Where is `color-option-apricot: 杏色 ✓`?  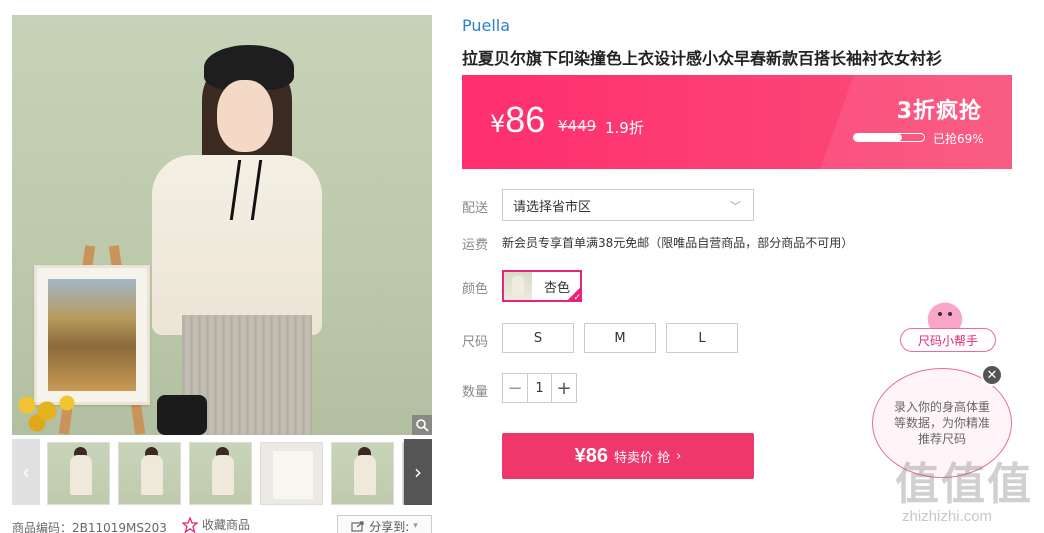 color-option-apricot: 杏色 ✓ is located at coordinates (542, 286).